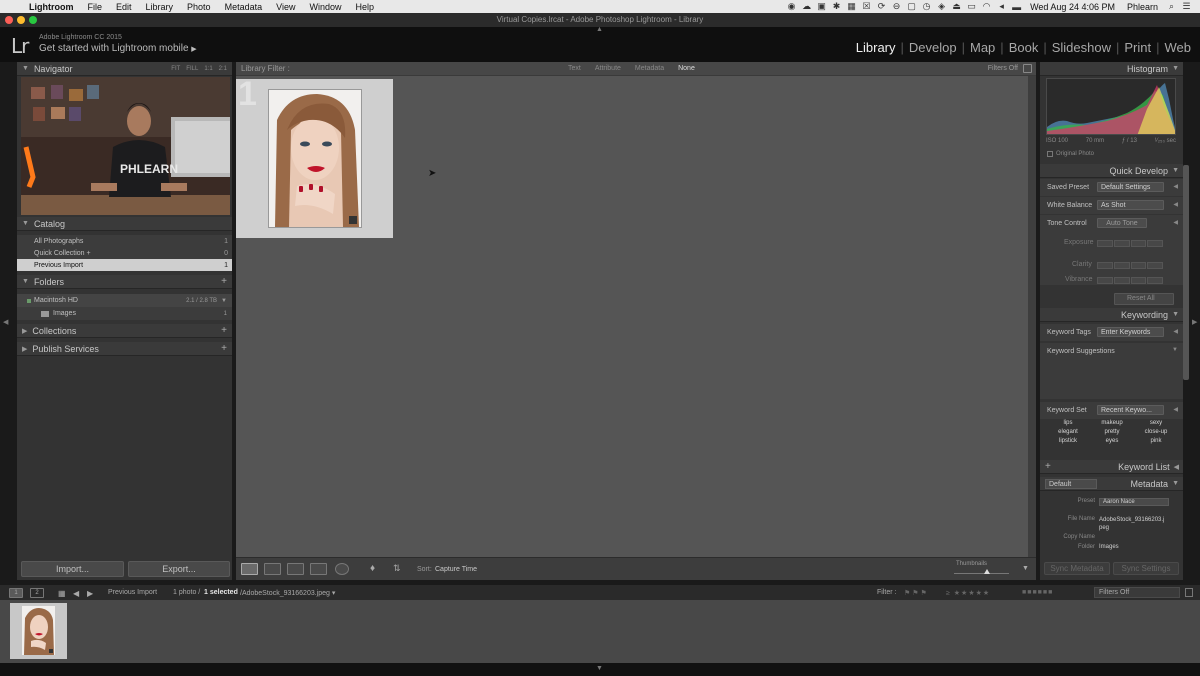 The width and height of the screenshot is (1200, 676). Describe the element at coordinates (37, 593) in the screenshot. I see `screen-2-button: 2` at that location.